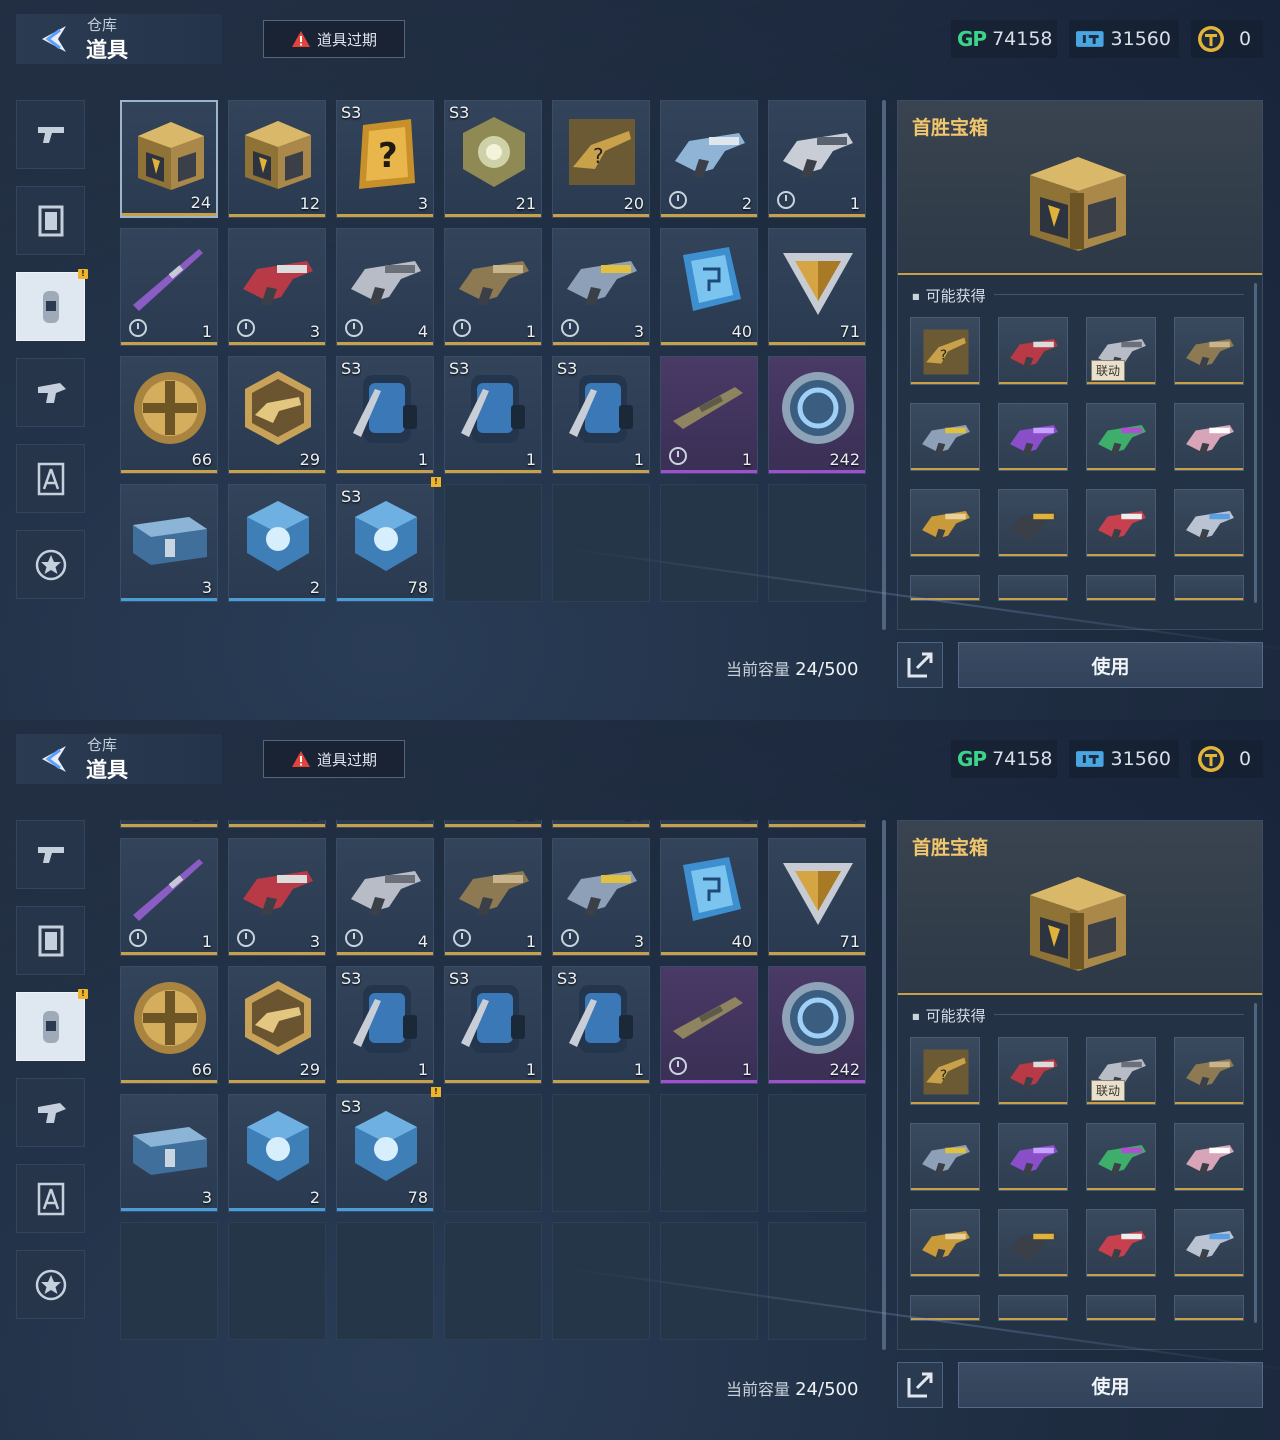 The width and height of the screenshot is (1280, 1440). What do you see at coordinates (50, 1284) in the screenshot?
I see `sidebar-tab-star-badge` at bounding box center [50, 1284].